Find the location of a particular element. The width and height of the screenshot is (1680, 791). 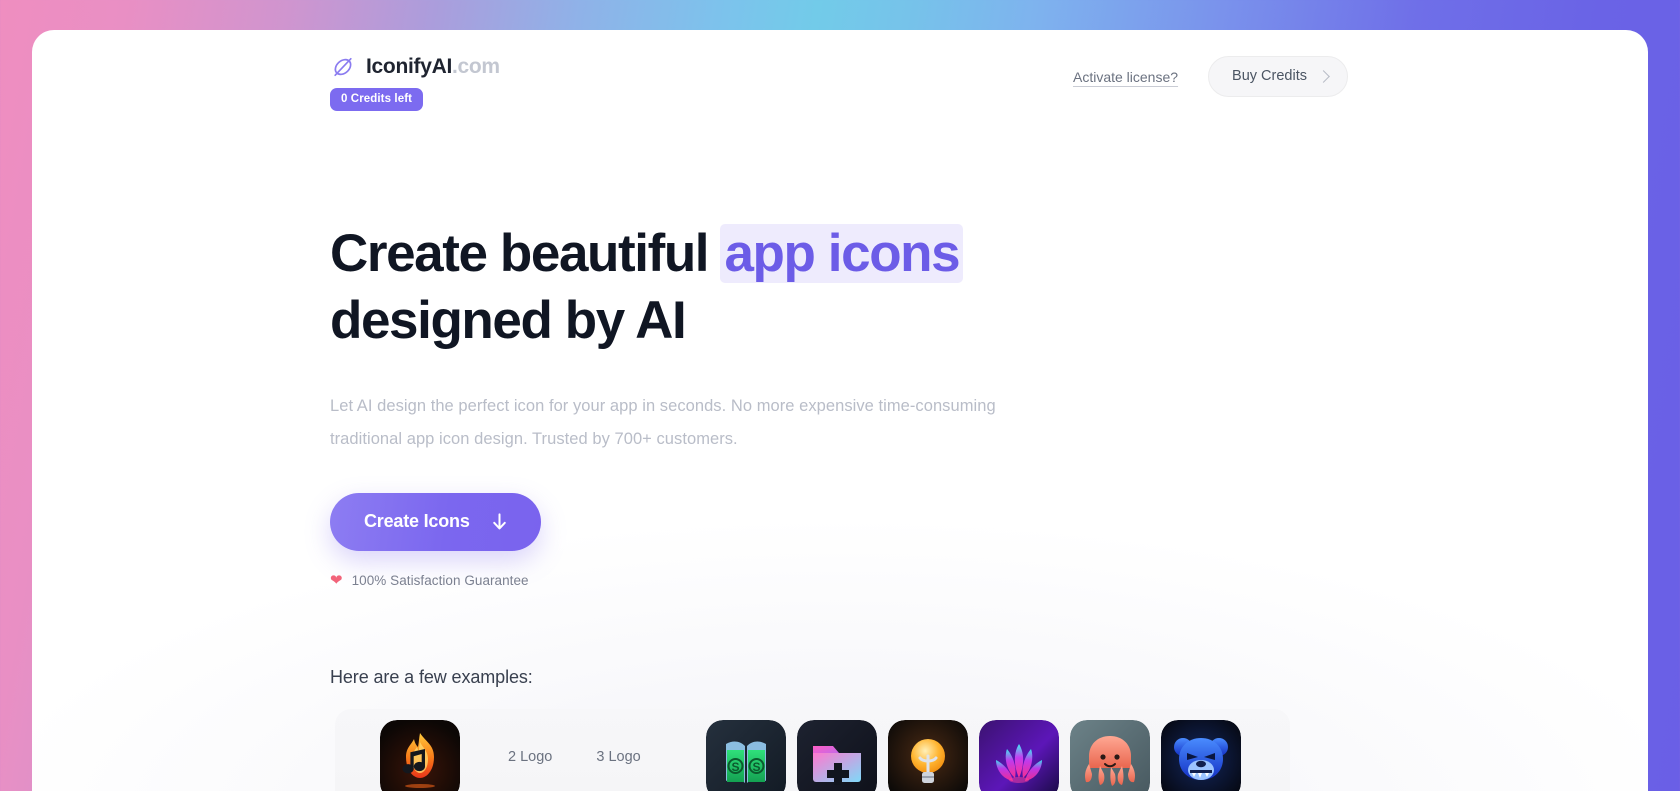

examples-list: 2 Logo 3 Logo S S is located at coordinates (815, 755).